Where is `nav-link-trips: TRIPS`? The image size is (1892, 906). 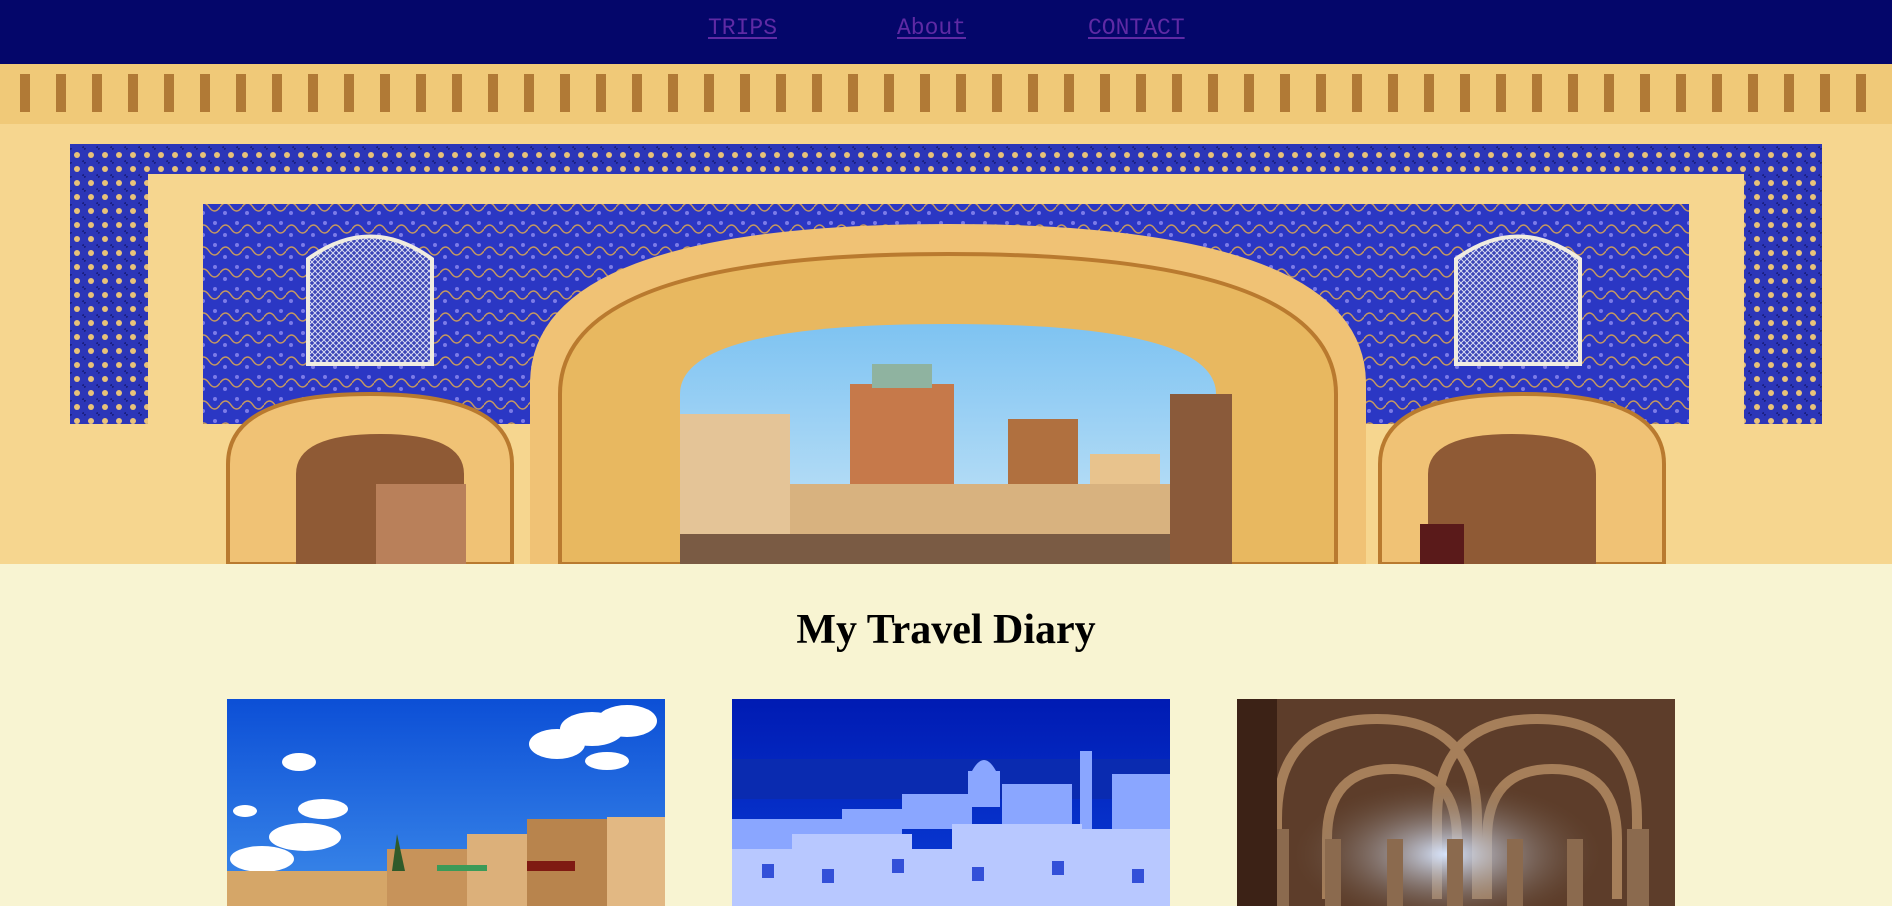
nav-link-trips: TRIPS is located at coordinates (742, 28).